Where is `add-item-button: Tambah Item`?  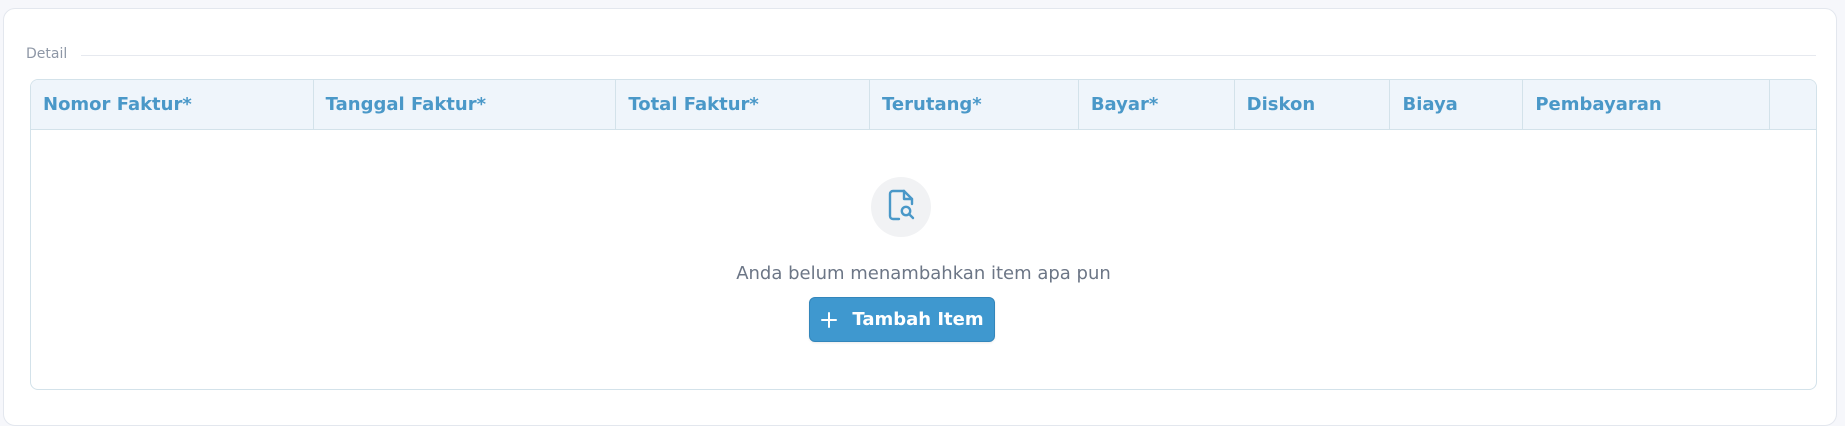
add-item-button: Tambah Item is located at coordinates (902, 319).